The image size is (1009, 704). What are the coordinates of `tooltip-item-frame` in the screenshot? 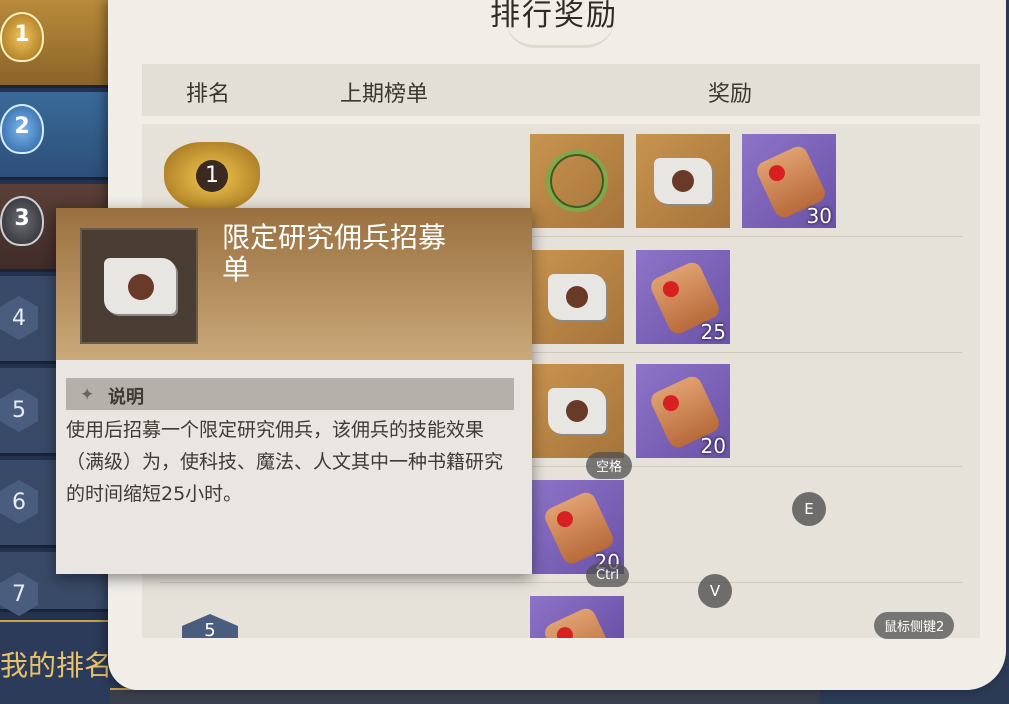 It's located at (139, 286).